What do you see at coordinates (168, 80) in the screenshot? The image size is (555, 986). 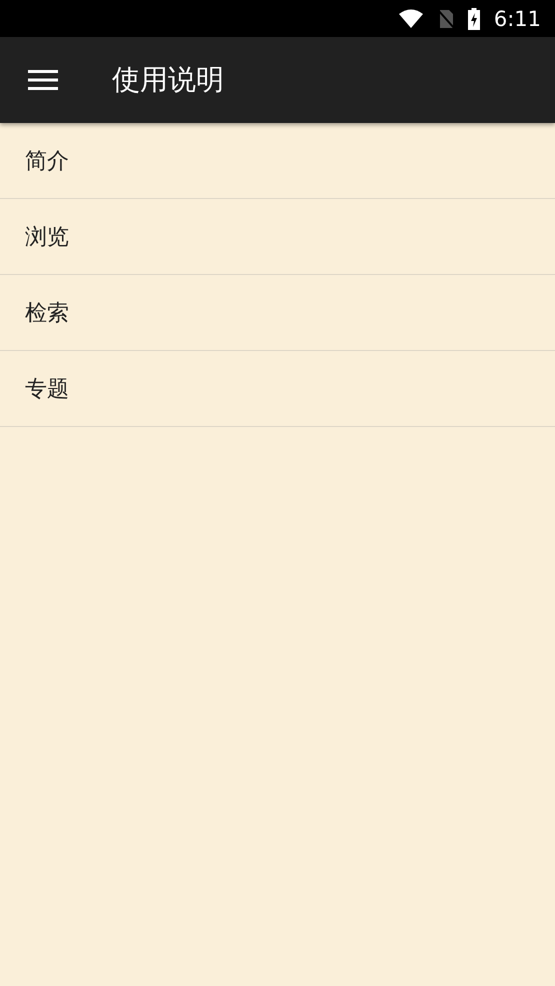 I see `app-bar-title: 使用说明` at bounding box center [168, 80].